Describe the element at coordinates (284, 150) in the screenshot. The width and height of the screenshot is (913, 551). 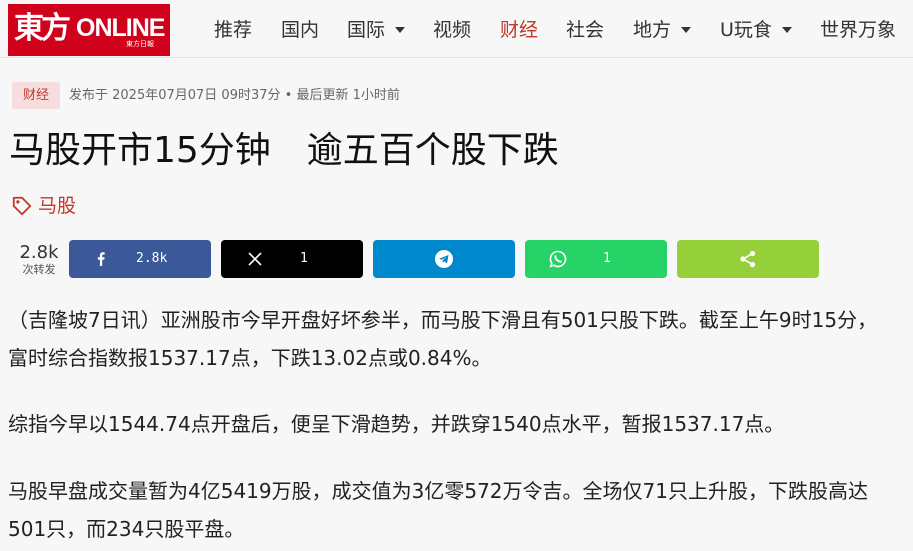
I see `page-title: 马股开市15分钟 逾五百个股下跌` at that location.